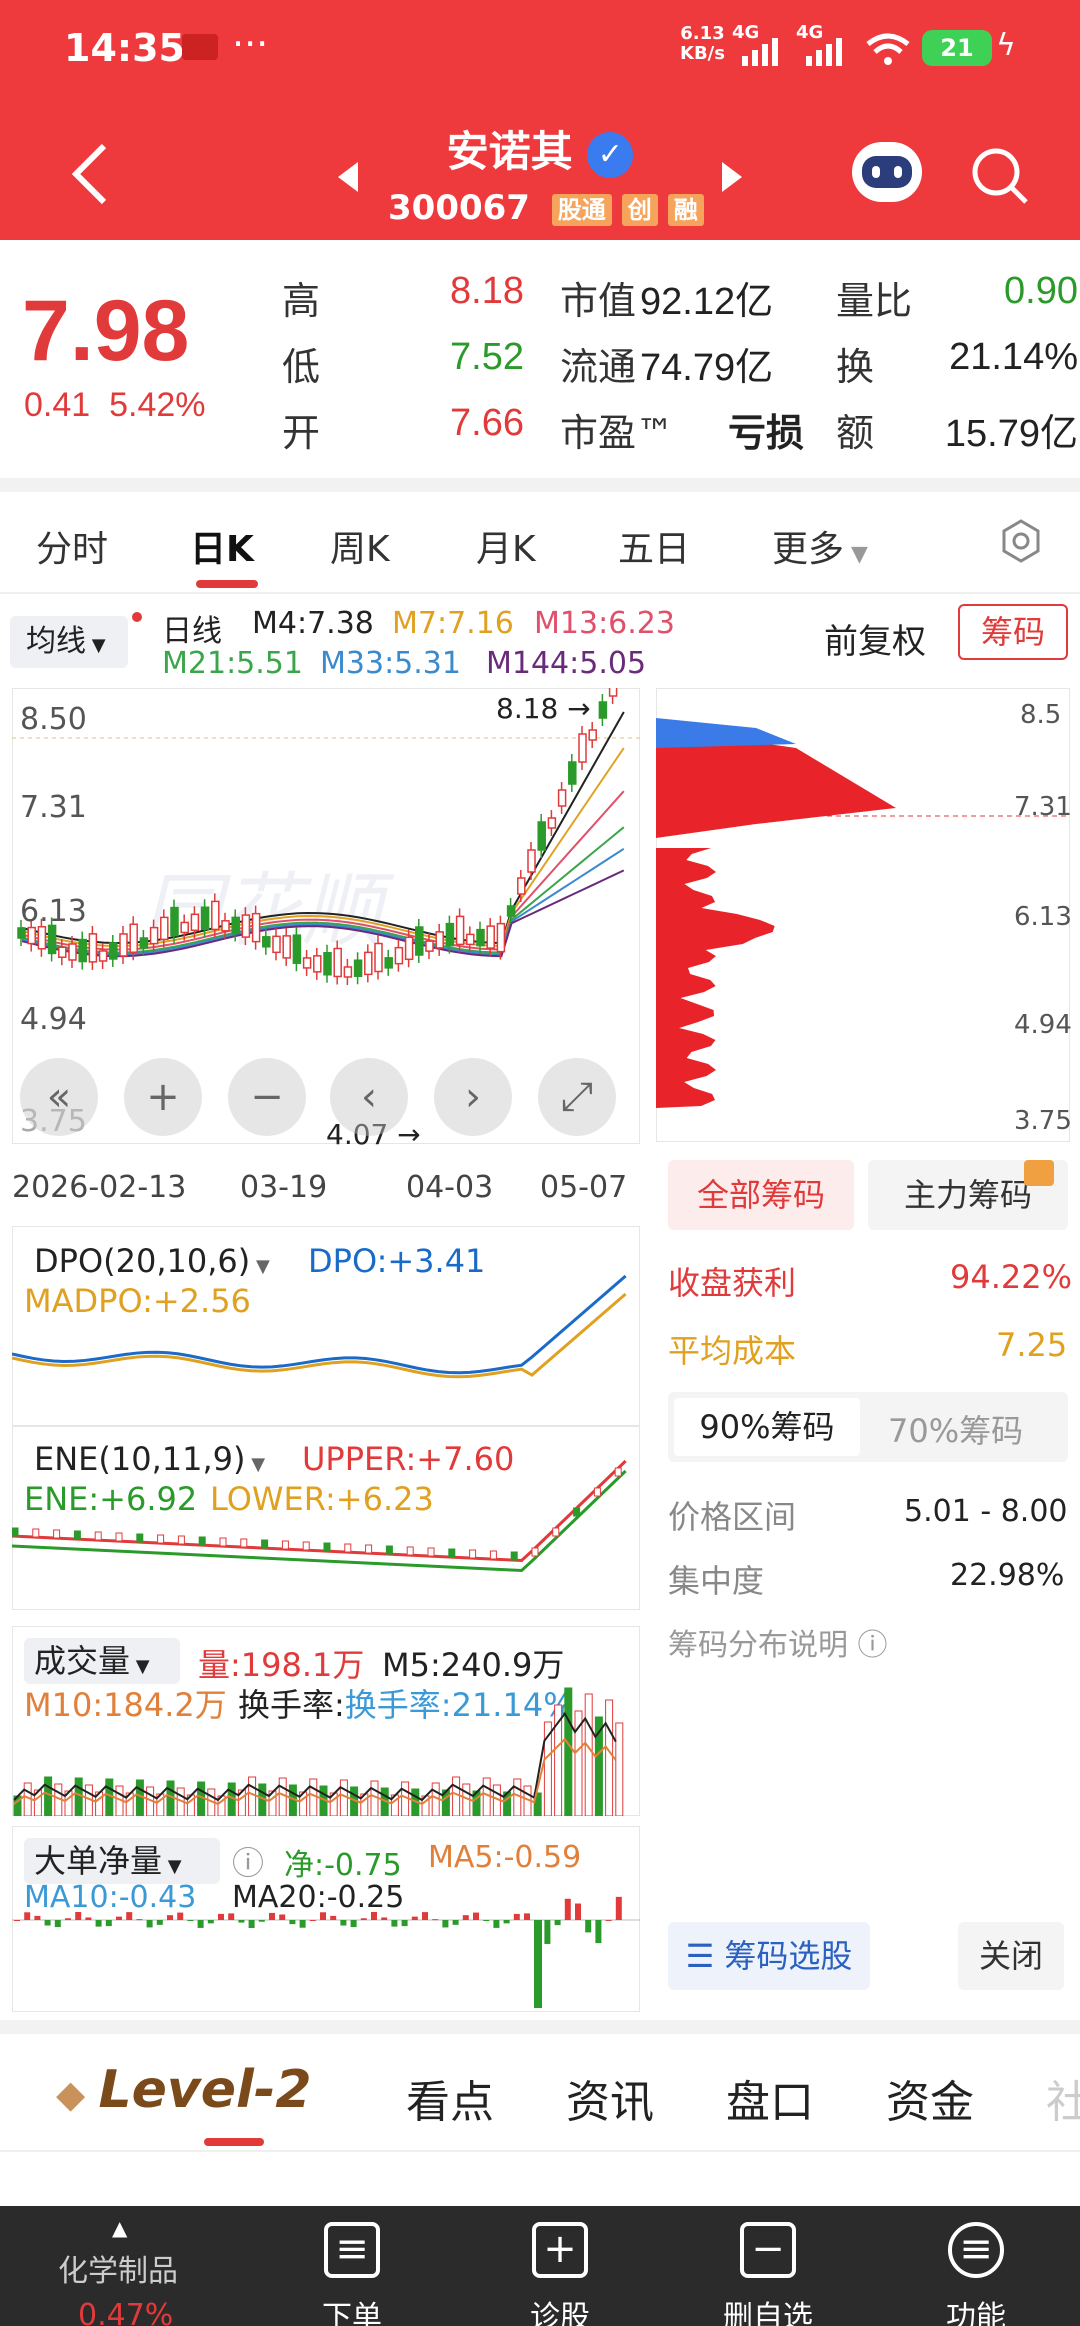  What do you see at coordinates (69, 642) in the screenshot?
I see `ma-selector: 均线 ▼` at bounding box center [69, 642].